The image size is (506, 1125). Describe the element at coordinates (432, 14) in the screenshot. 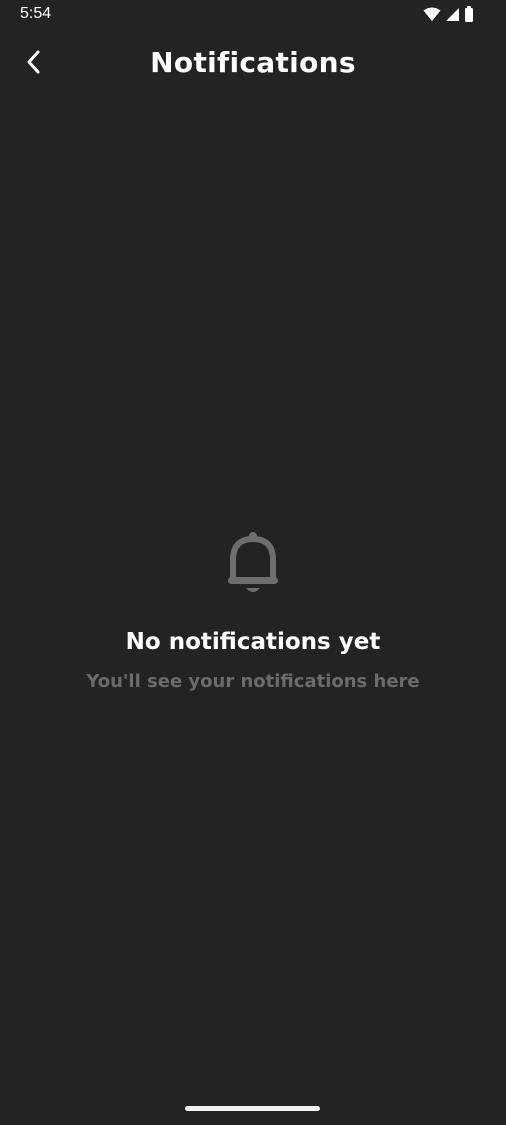

I see `wifi-icon` at that location.